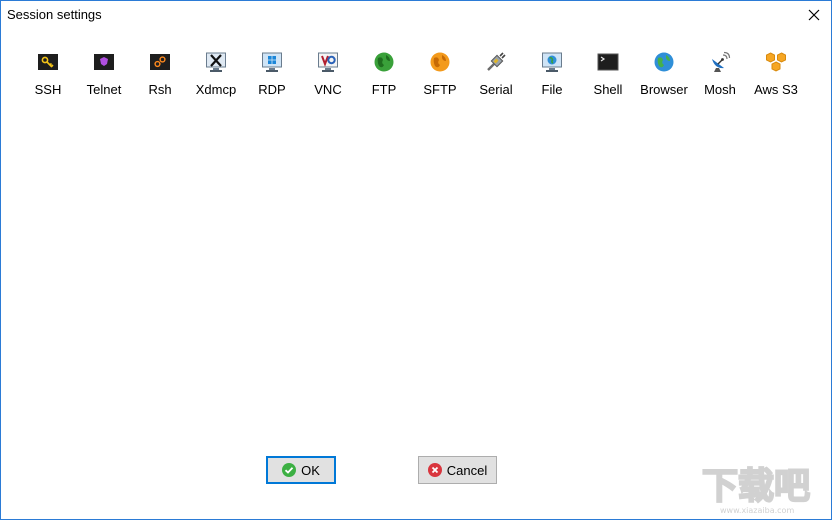 The image size is (832, 520). I want to click on x-monitor-icon, so click(216, 62).